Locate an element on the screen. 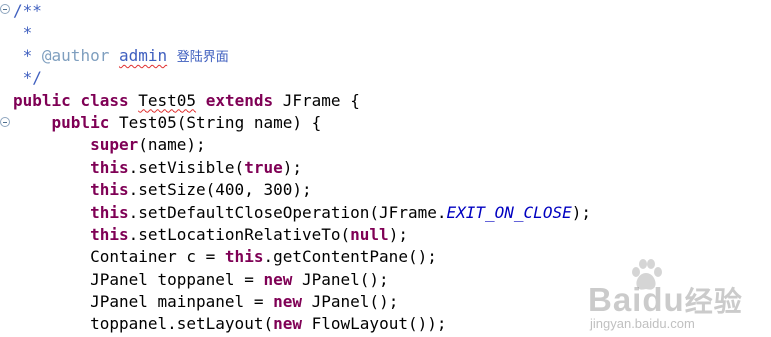 The width and height of the screenshot is (771, 337). code-line: this.setVisible(true); is located at coordinates (302, 168).